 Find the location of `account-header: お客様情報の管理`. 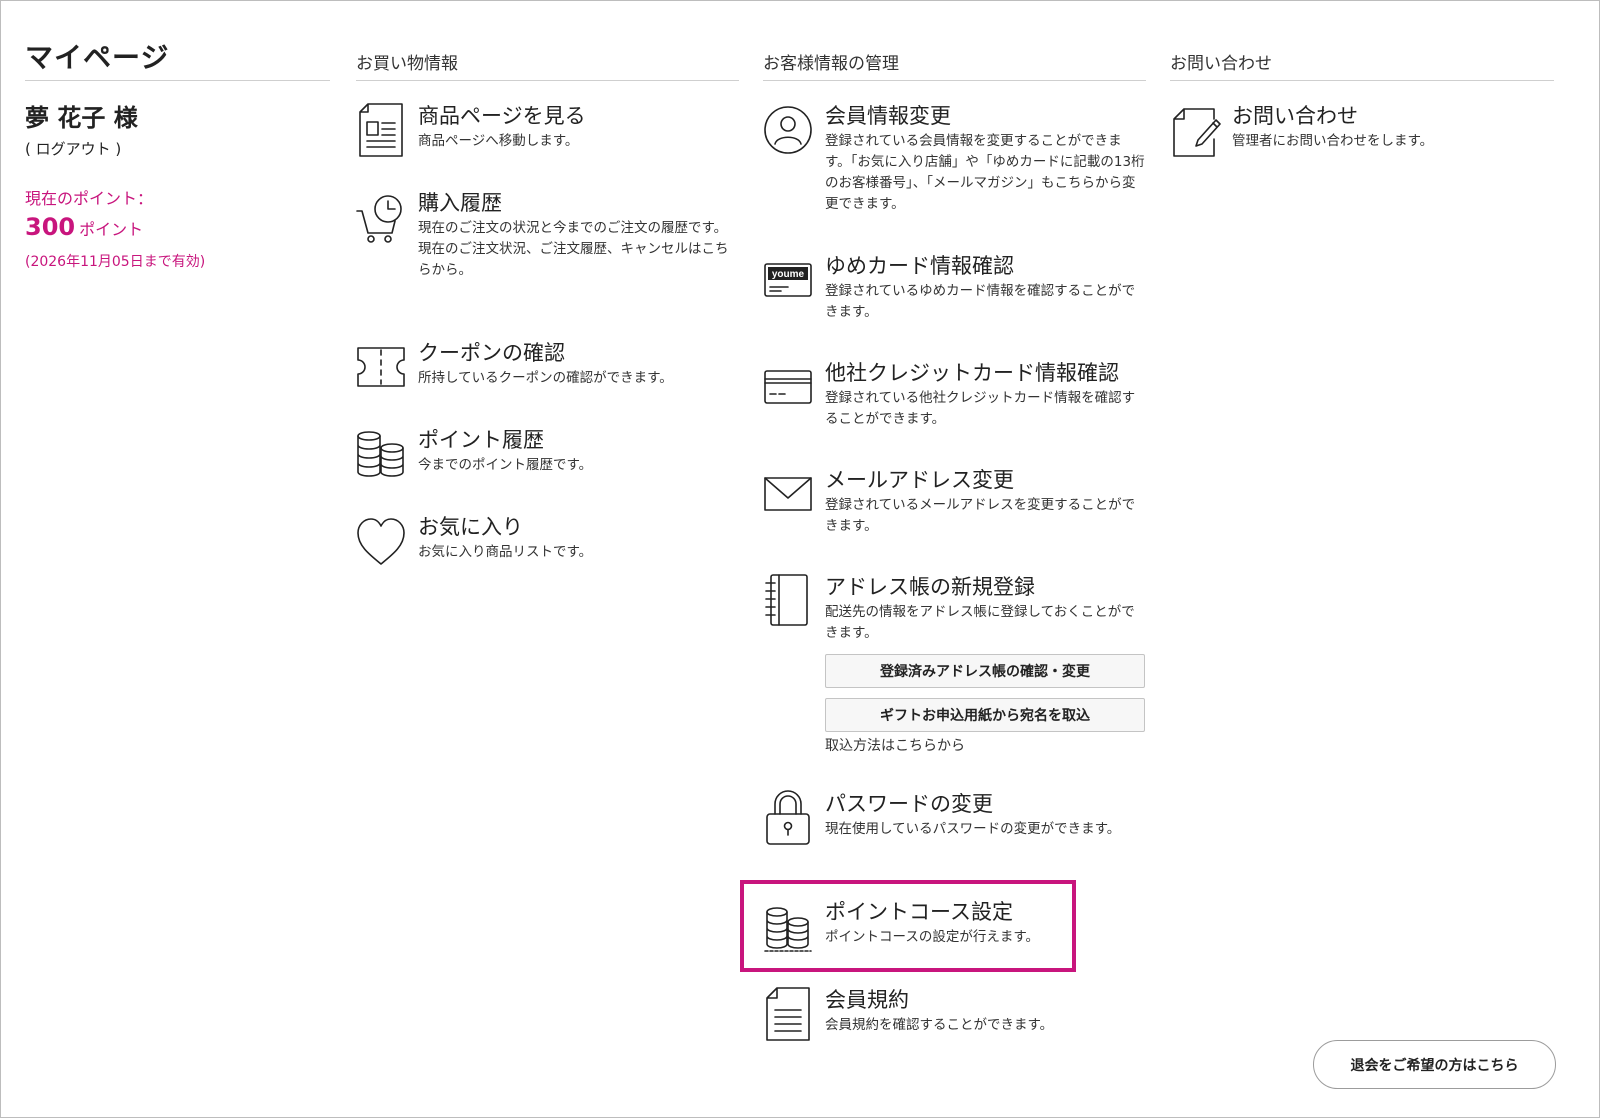

account-header: お客様情報の管理 is located at coordinates (831, 64).